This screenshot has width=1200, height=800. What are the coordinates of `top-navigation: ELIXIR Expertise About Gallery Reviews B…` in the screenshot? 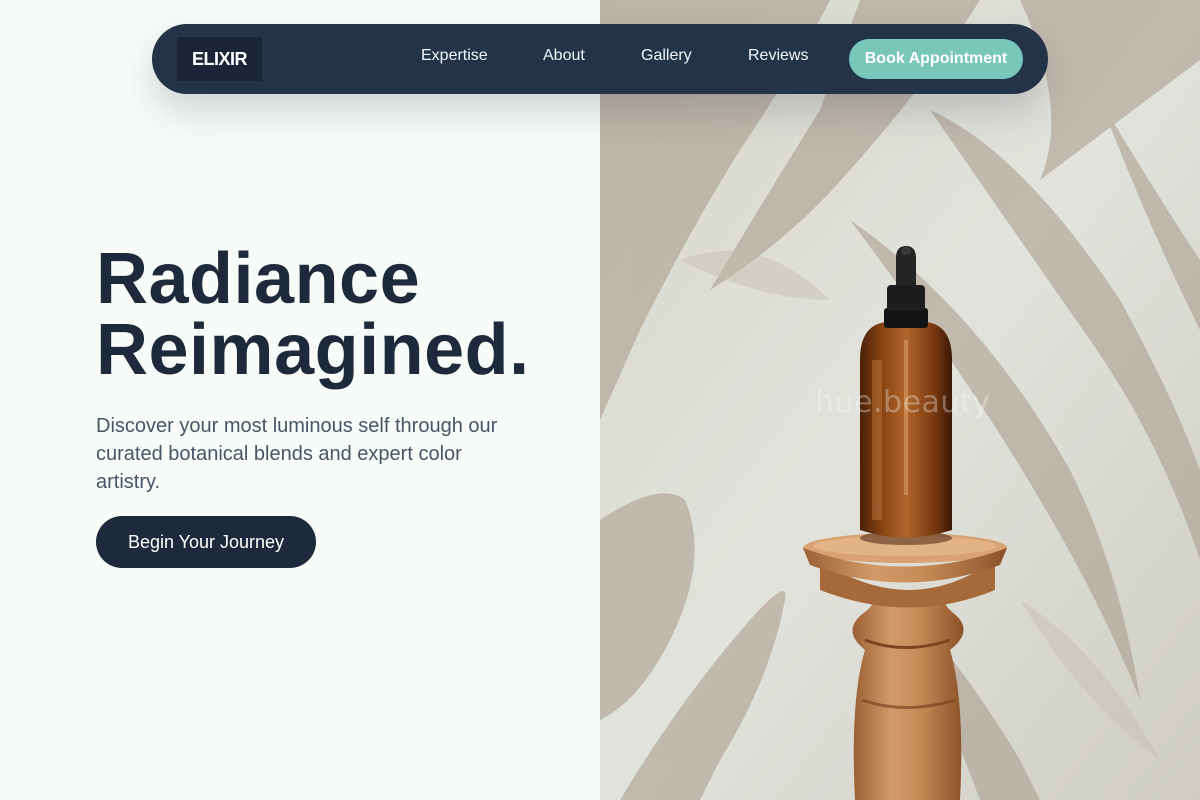 It's located at (600, 59).